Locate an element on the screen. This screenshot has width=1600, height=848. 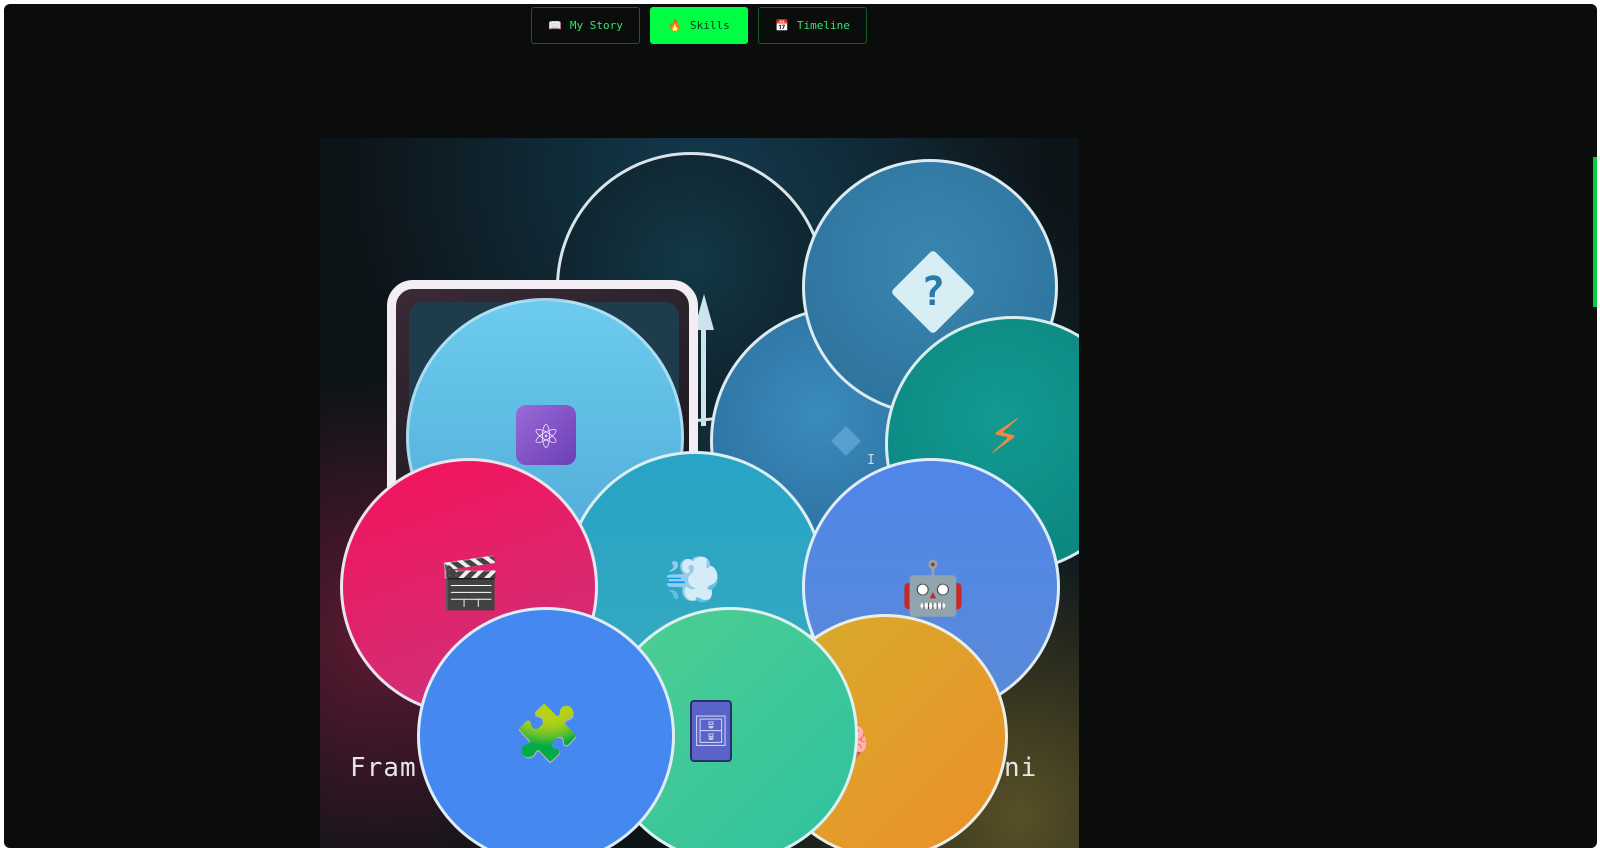
tab-my-story: 📖 My Story is located at coordinates (585, 25).